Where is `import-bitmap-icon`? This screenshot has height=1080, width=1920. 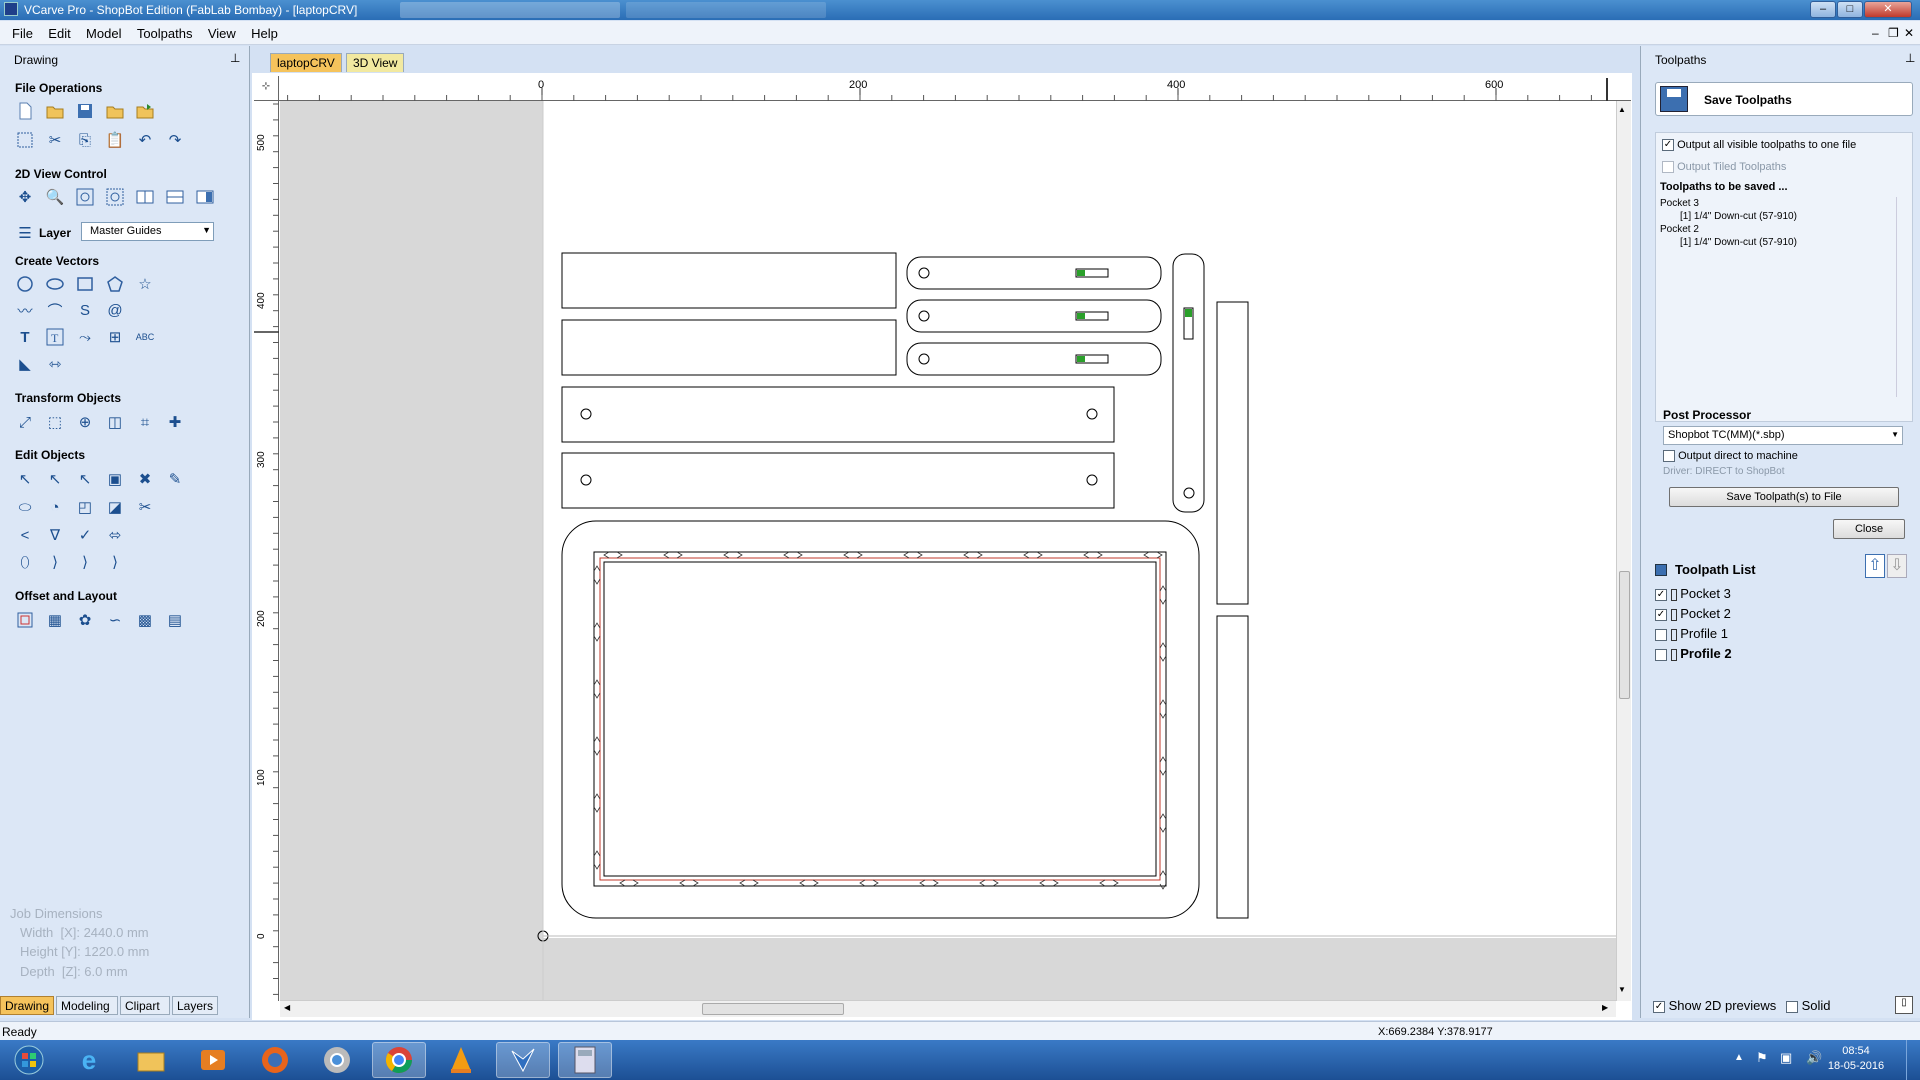 import-bitmap-icon is located at coordinates (145, 111).